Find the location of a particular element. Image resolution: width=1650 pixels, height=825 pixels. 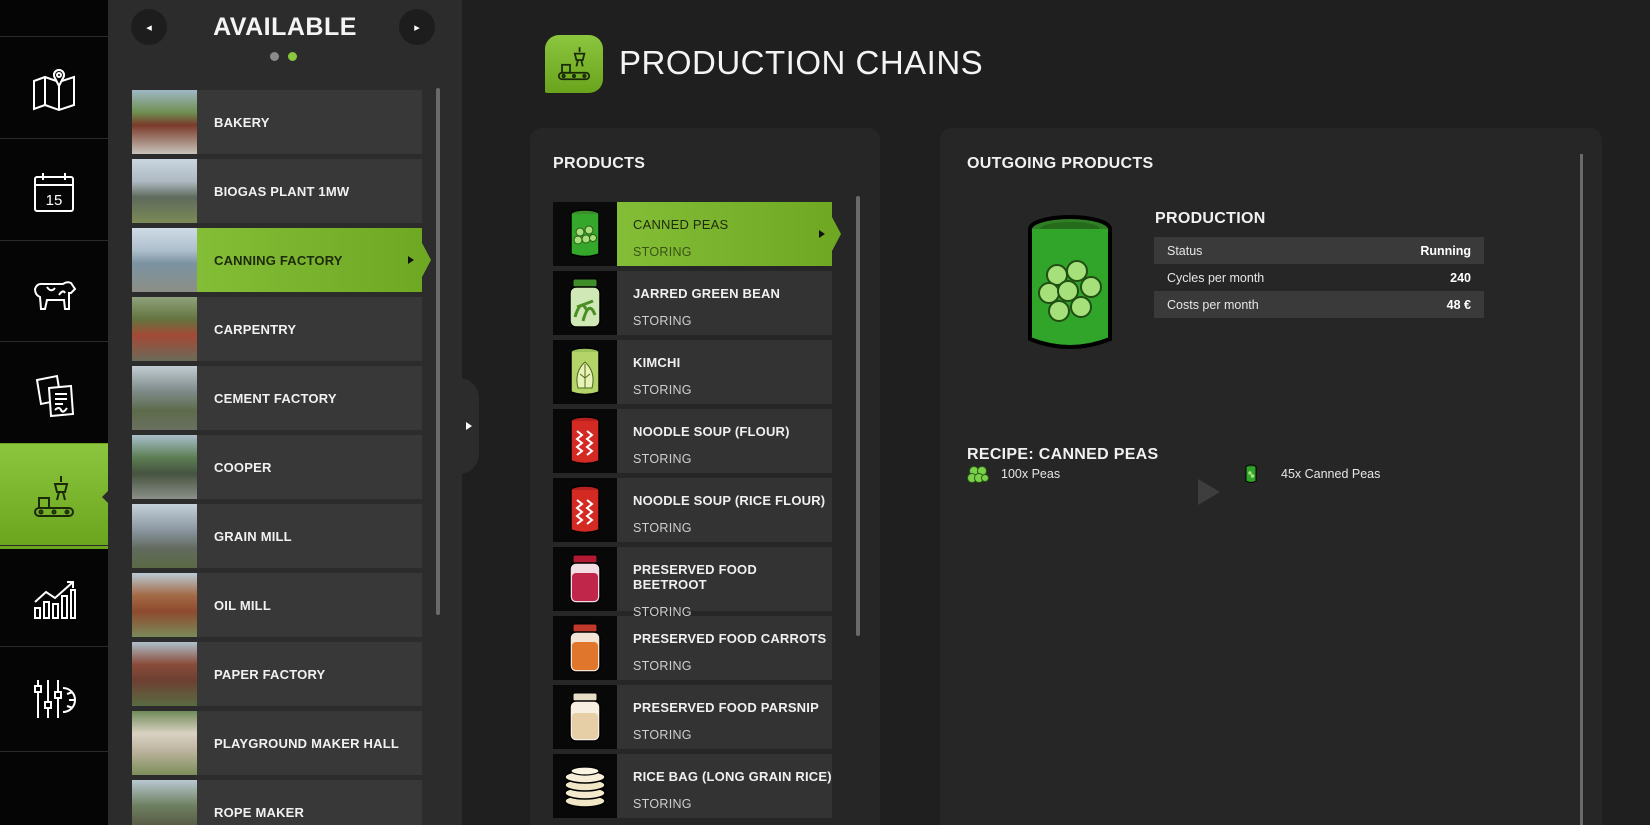

nav-settings is located at coordinates (54, 699).